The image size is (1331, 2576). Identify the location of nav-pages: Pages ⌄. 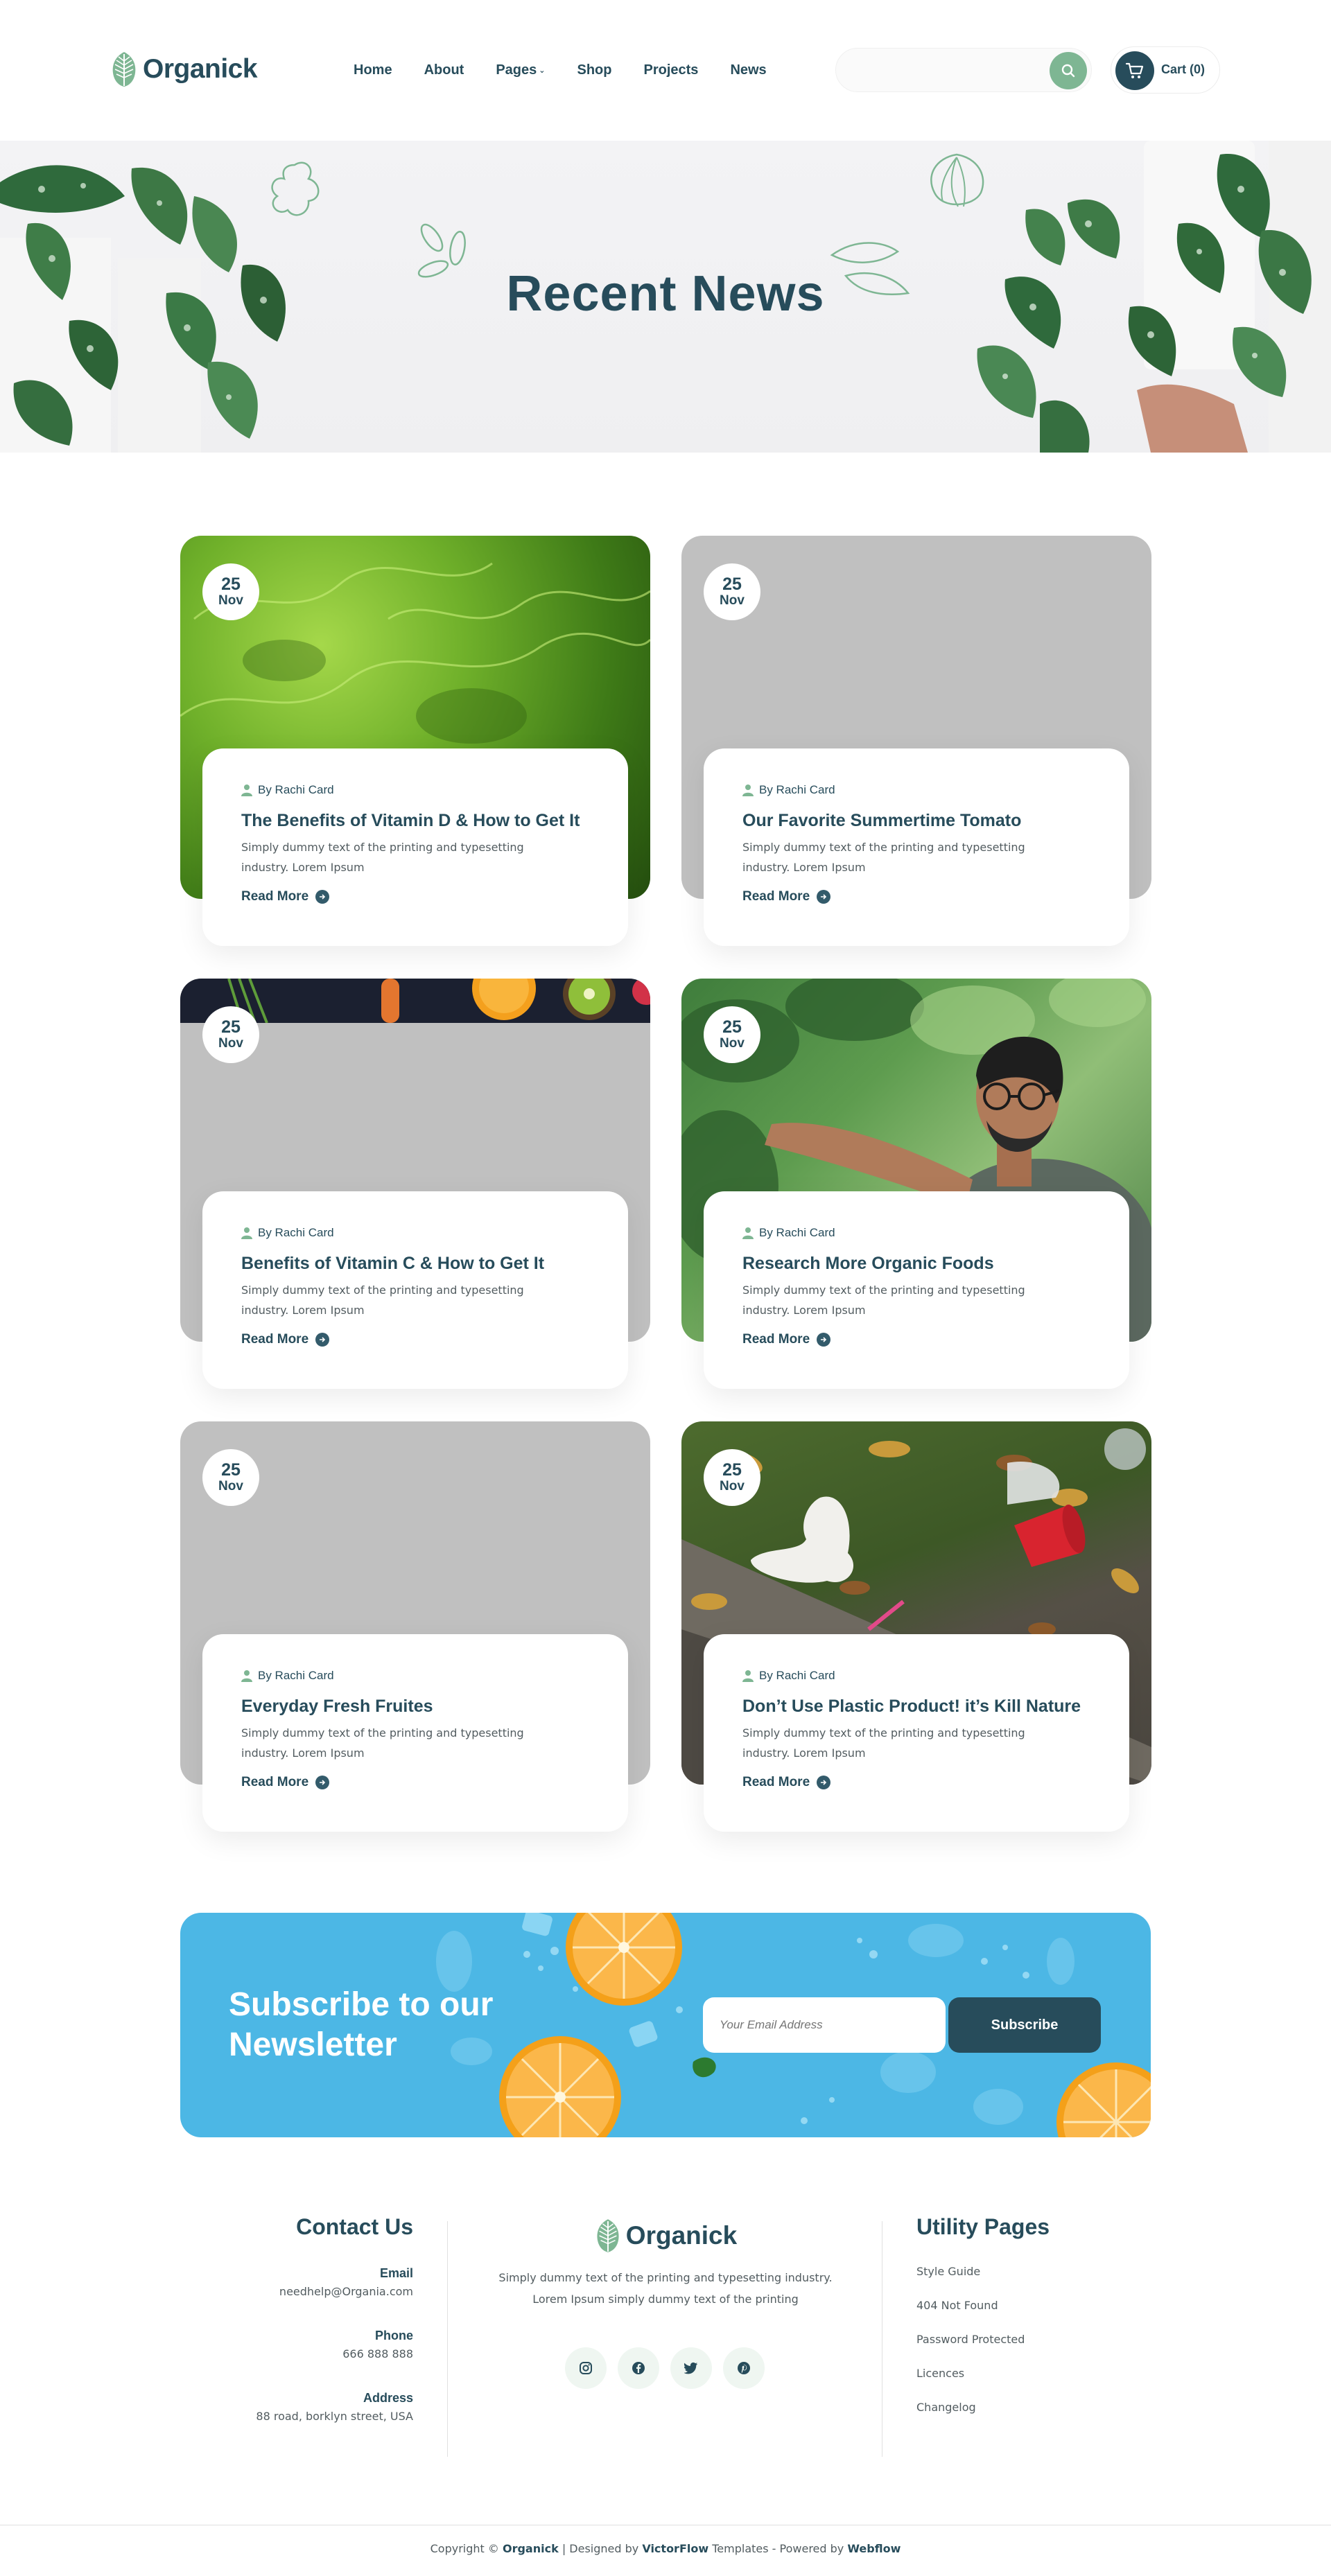
(520, 70).